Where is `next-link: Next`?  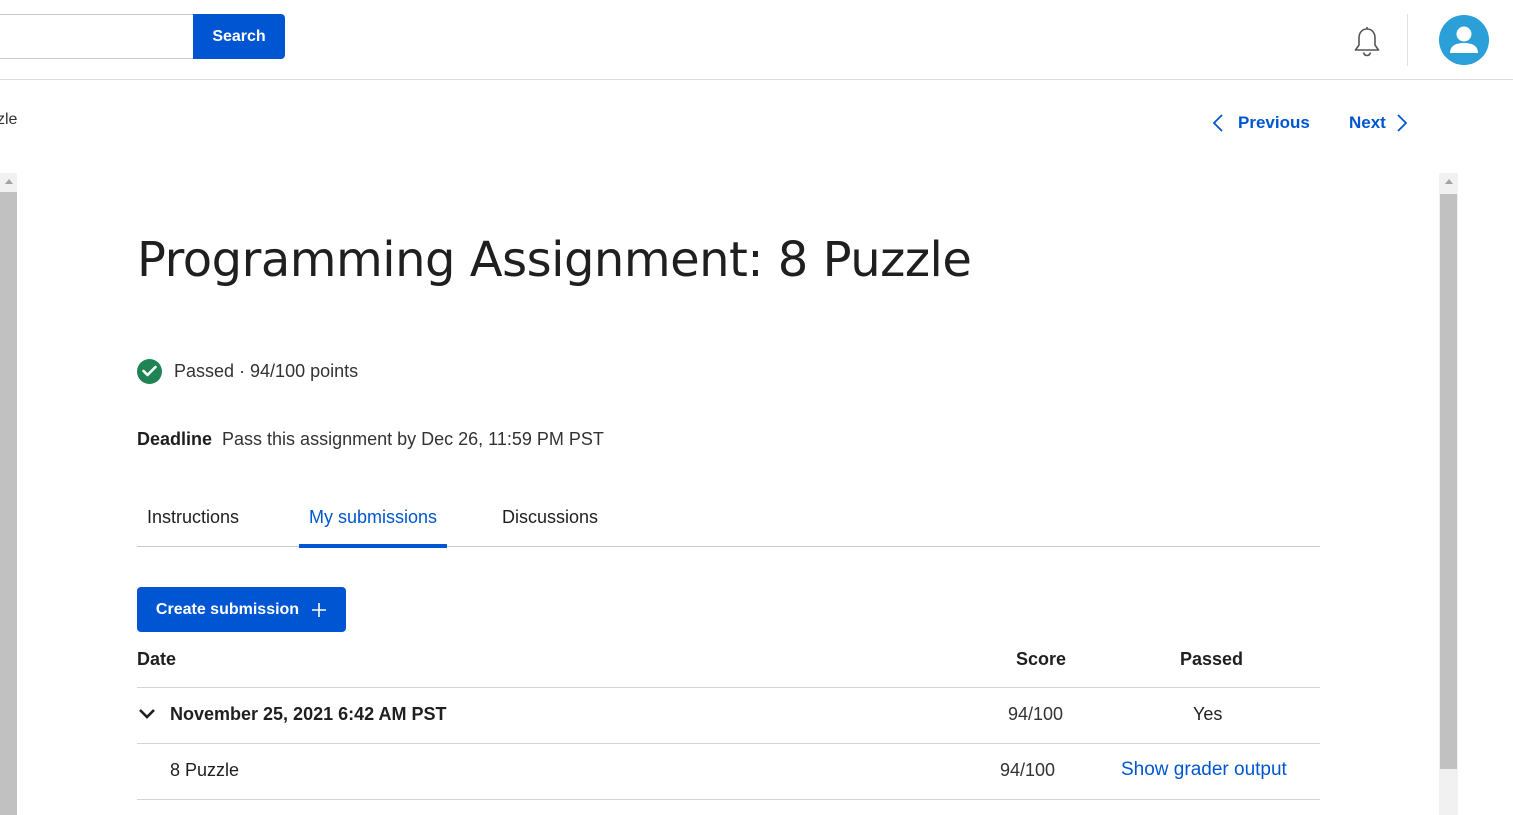
next-link: Next is located at coordinates (1378, 123).